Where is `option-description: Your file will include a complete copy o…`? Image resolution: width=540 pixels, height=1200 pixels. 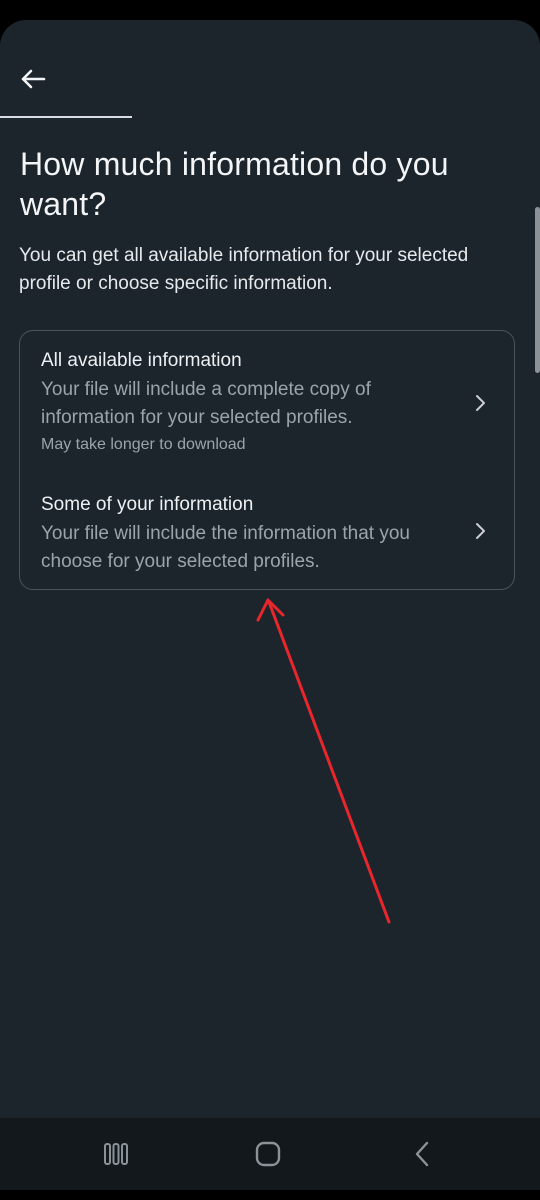
option-description: Your file will include a complete copy o… is located at coordinates (206, 403).